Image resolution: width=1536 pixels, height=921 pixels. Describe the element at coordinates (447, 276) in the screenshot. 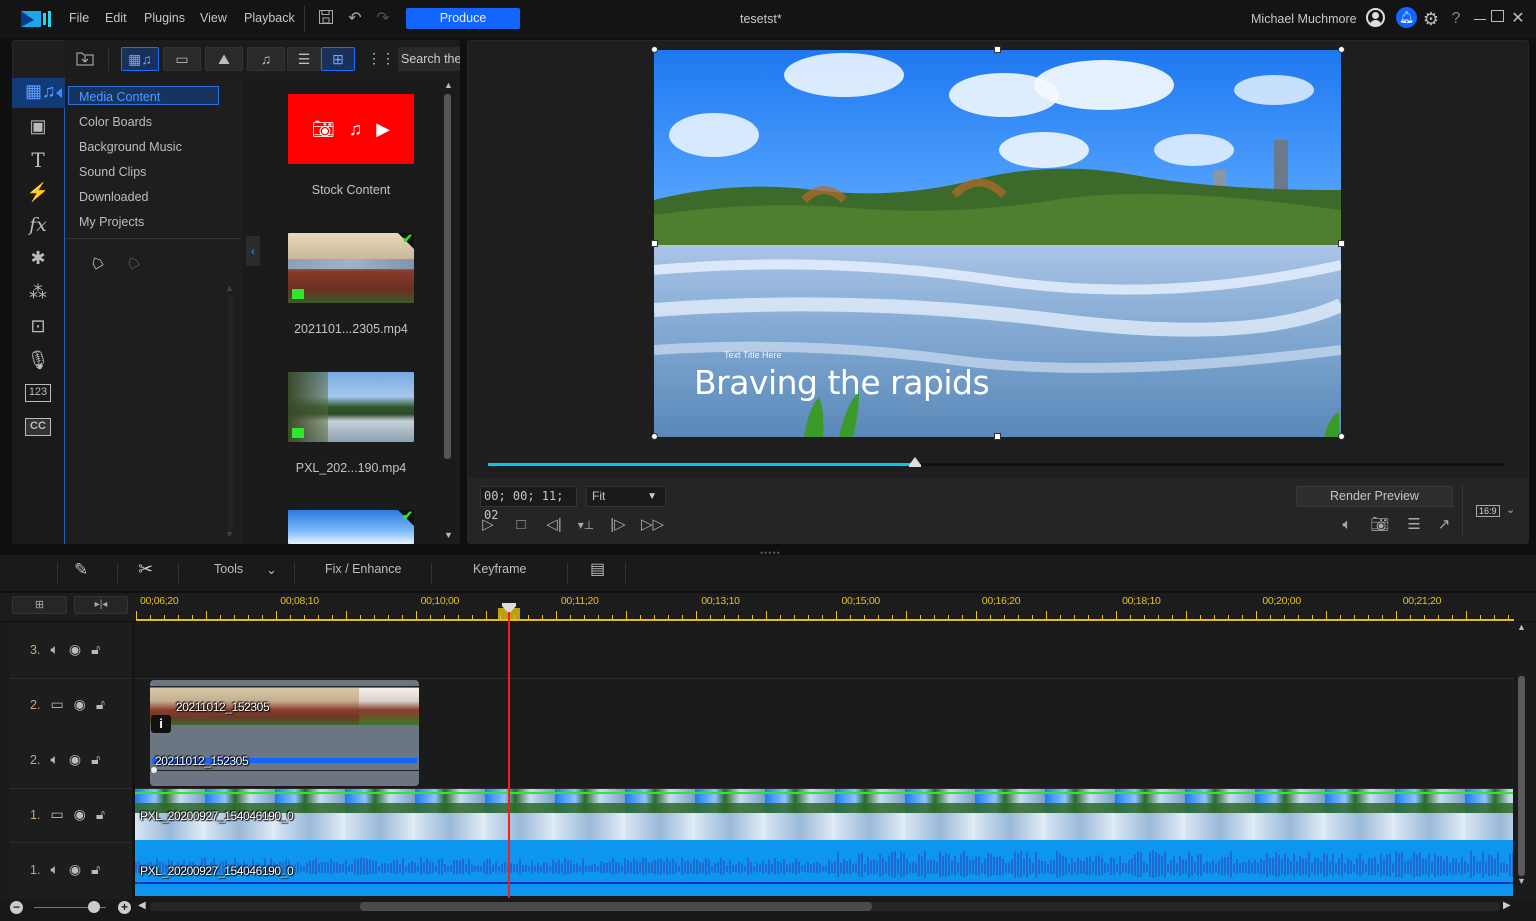

I see `media-scrollbar-thumb` at that location.